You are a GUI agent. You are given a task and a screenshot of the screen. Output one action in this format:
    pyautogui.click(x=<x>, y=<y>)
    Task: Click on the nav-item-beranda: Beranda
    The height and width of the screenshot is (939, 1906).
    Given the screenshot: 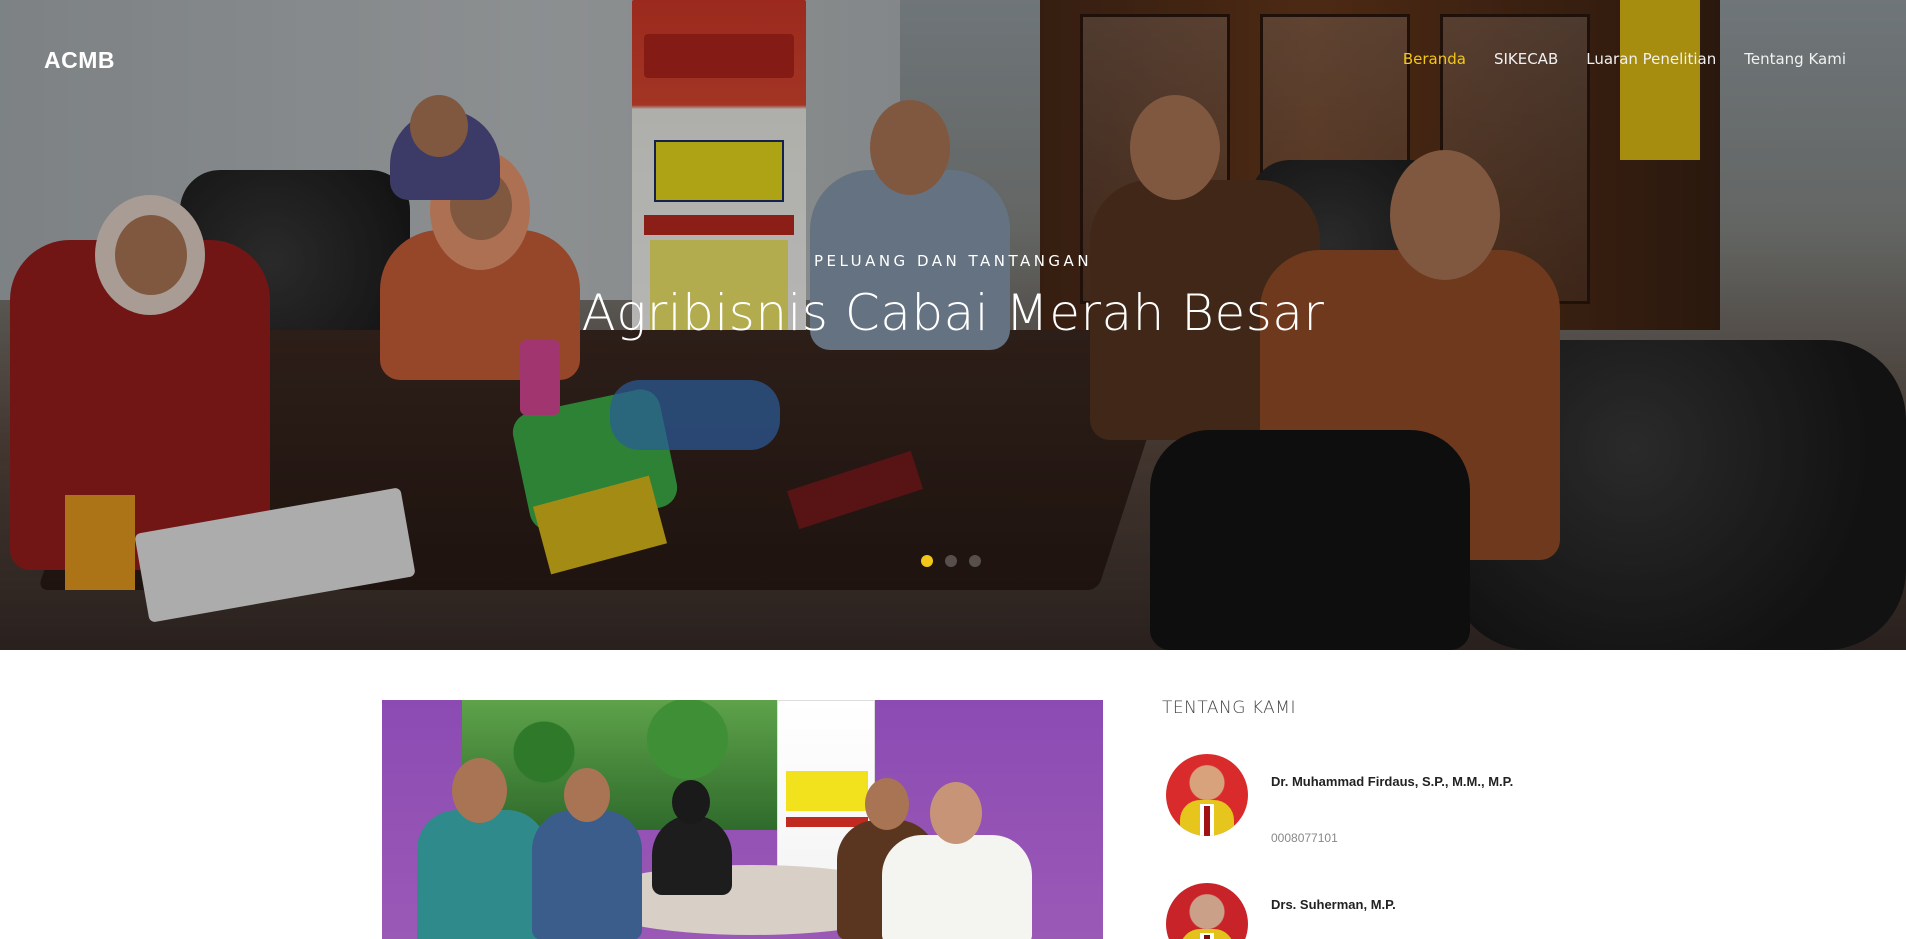 What is the action you would take?
    pyautogui.click(x=1434, y=59)
    